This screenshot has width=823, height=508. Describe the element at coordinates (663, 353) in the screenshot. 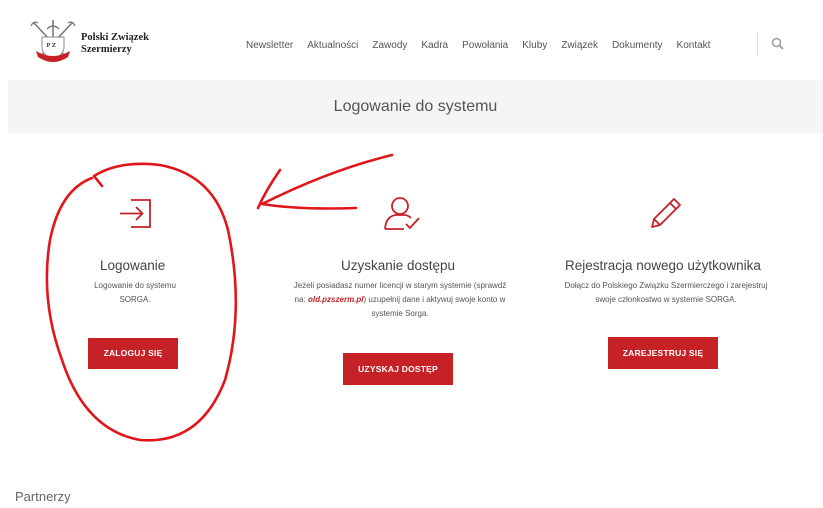

I see `register-button: ZAREJESTRUJ SIĘ` at that location.